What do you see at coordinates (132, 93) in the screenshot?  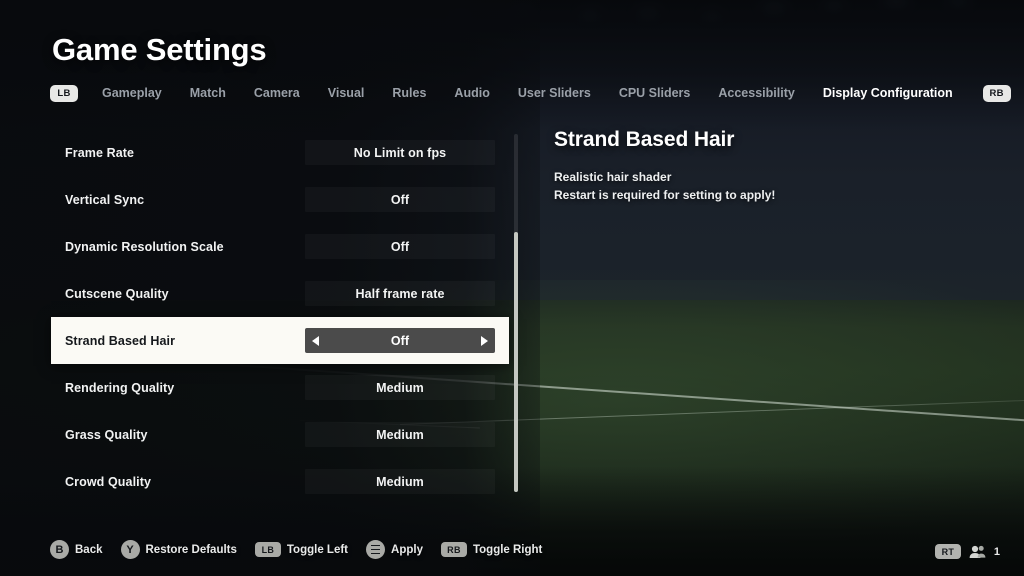 I see `tab-gameplay: Gameplay` at bounding box center [132, 93].